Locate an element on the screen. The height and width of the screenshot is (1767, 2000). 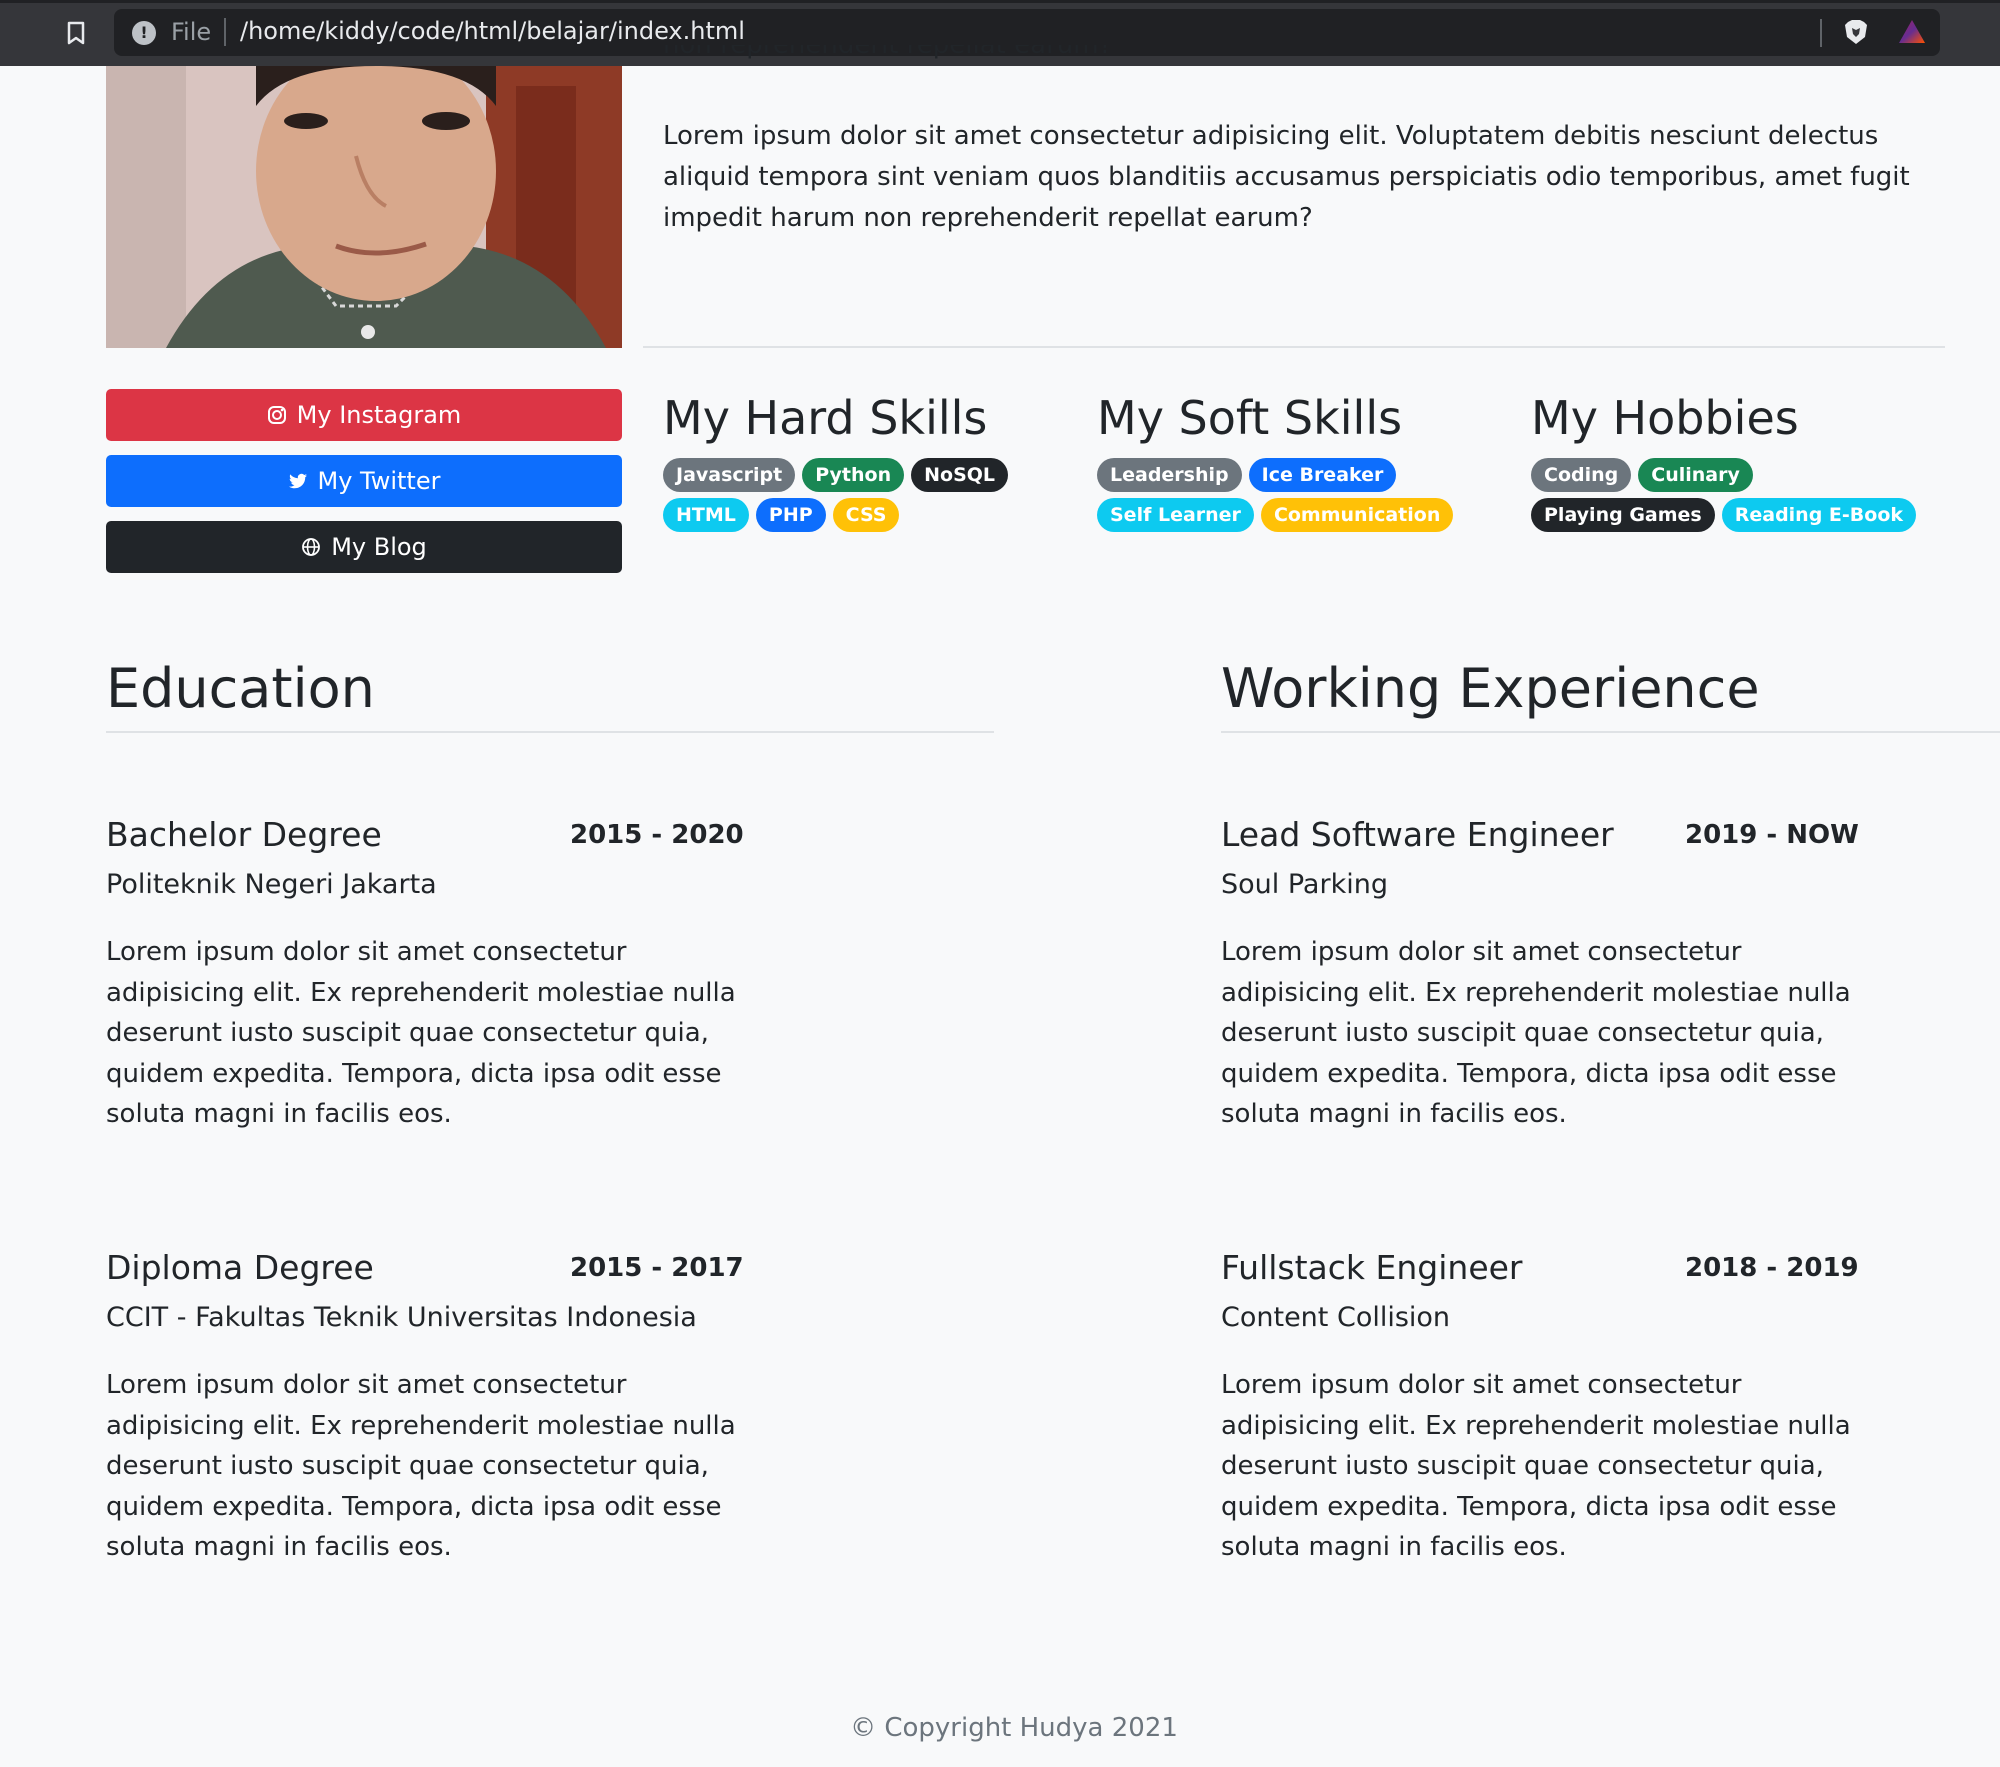
file-scheme-label: File is located at coordinates (191, 32).